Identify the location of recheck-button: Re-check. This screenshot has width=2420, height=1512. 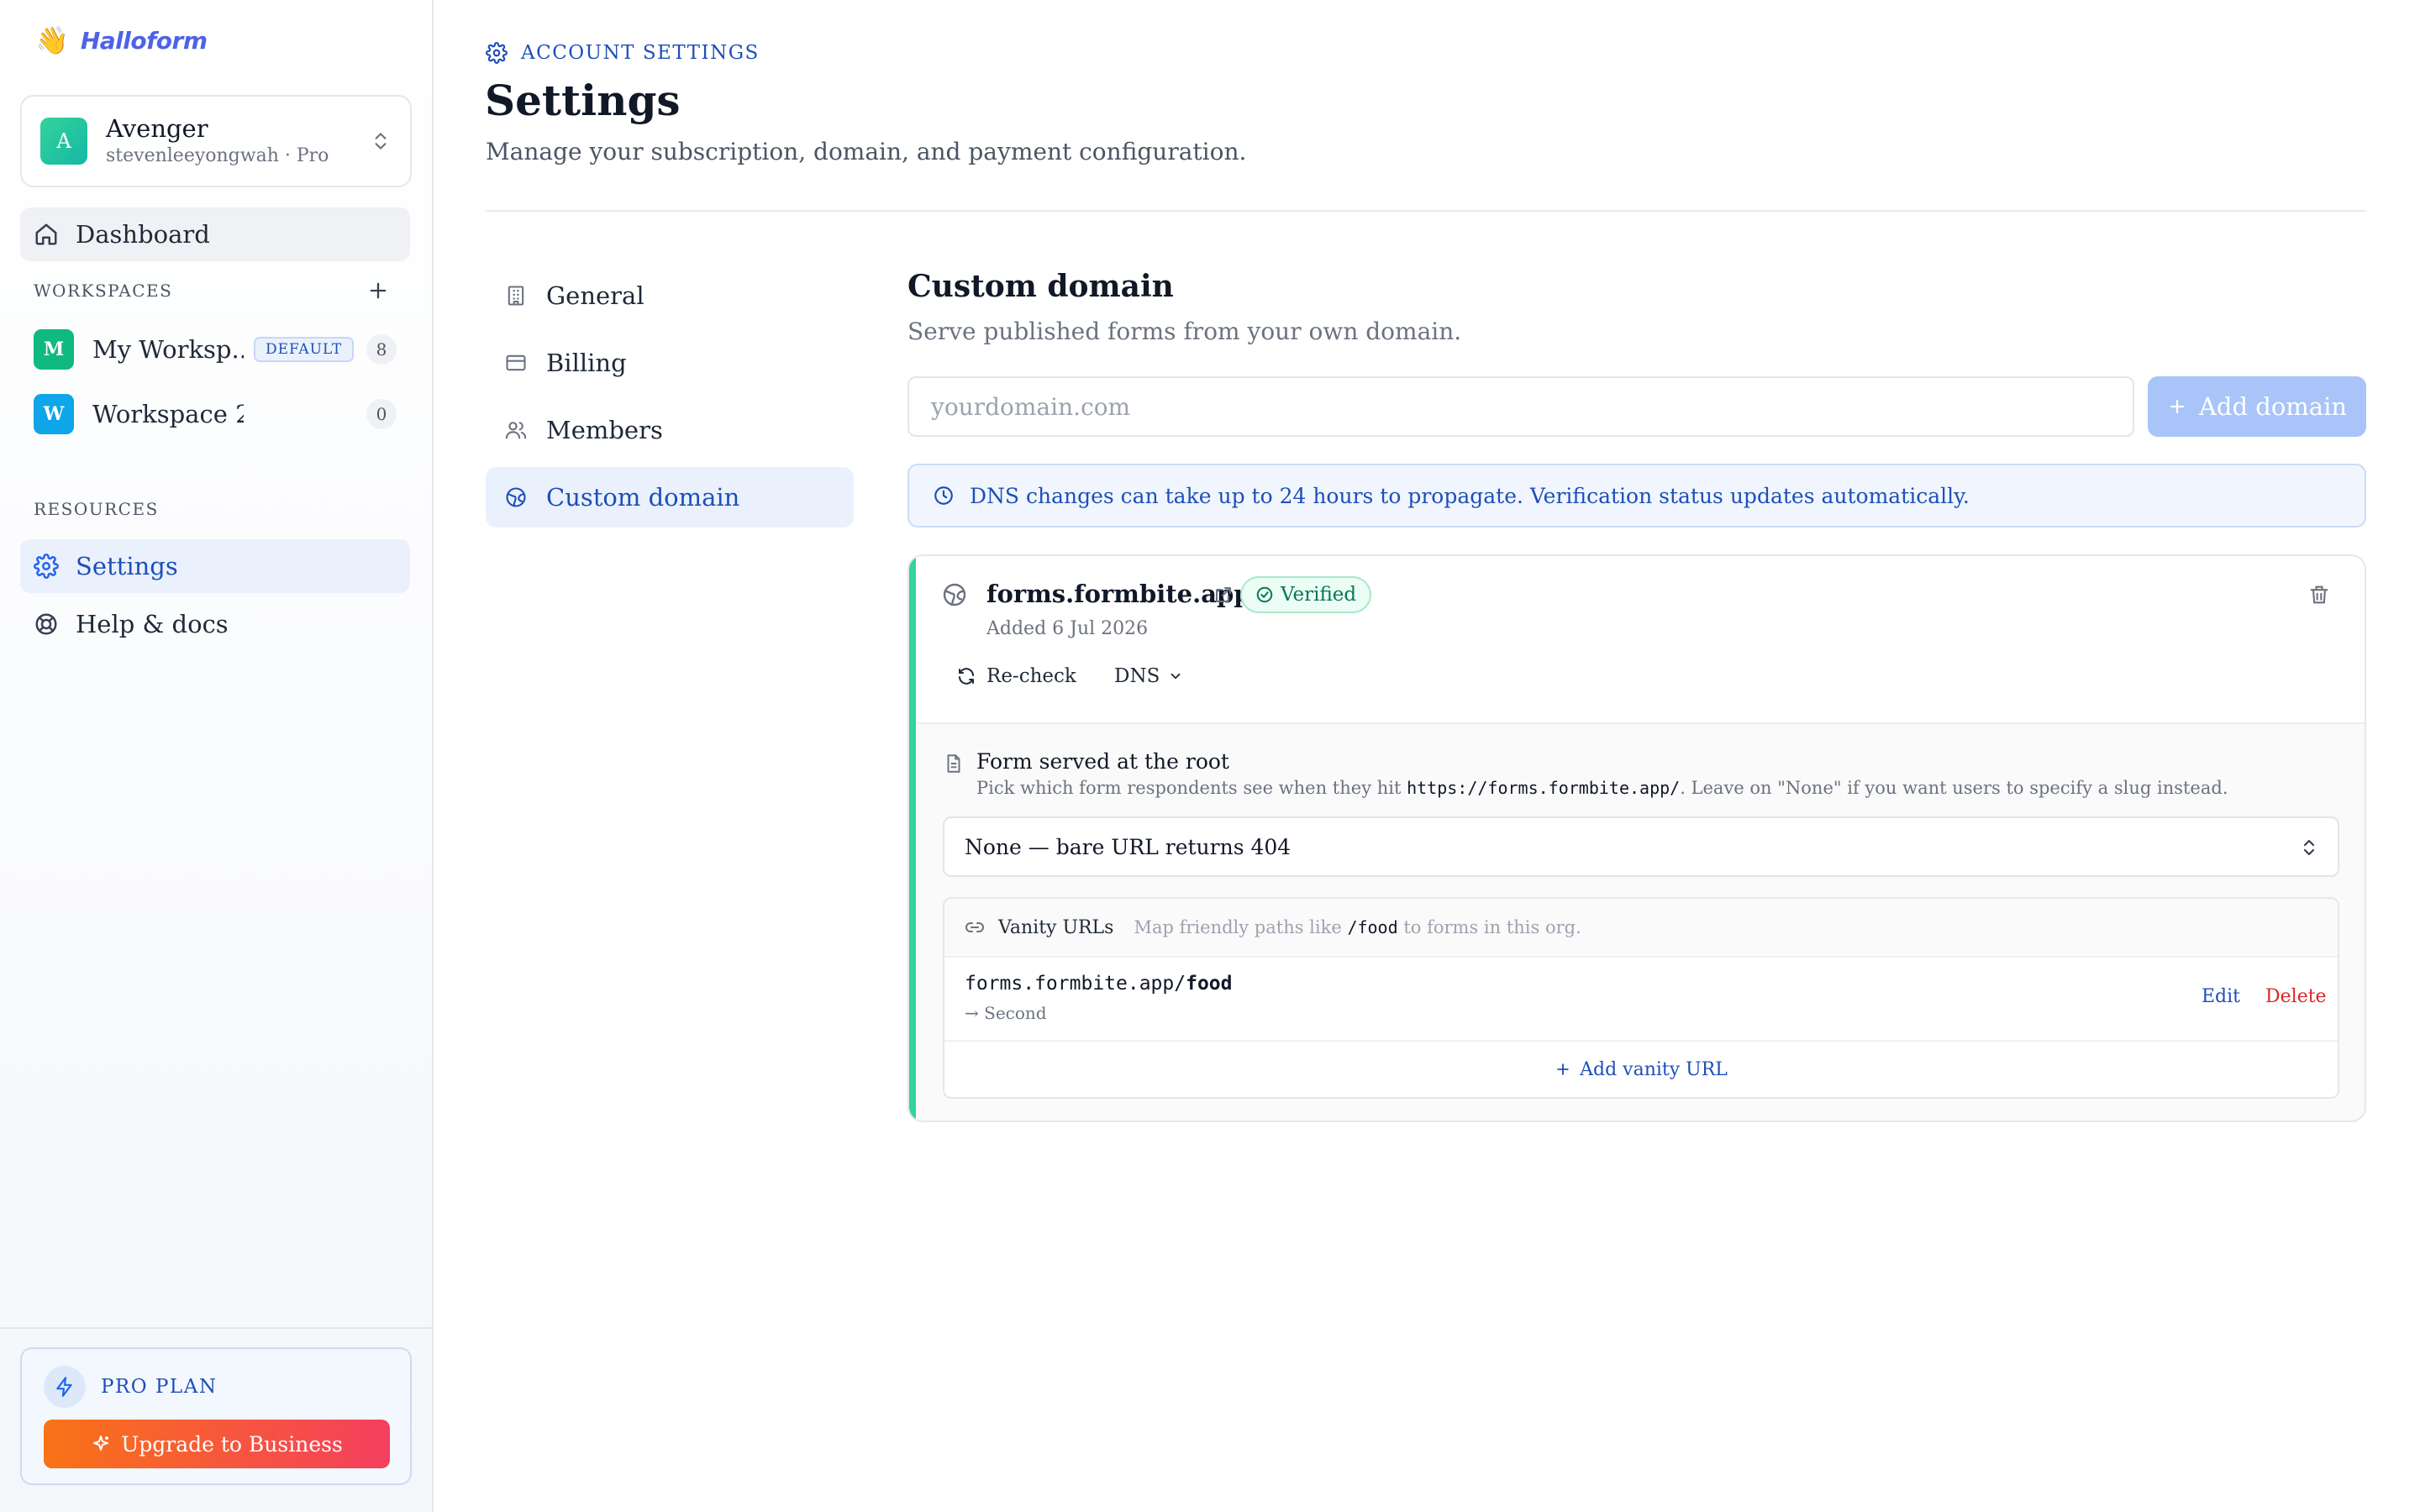
(1016, 676).